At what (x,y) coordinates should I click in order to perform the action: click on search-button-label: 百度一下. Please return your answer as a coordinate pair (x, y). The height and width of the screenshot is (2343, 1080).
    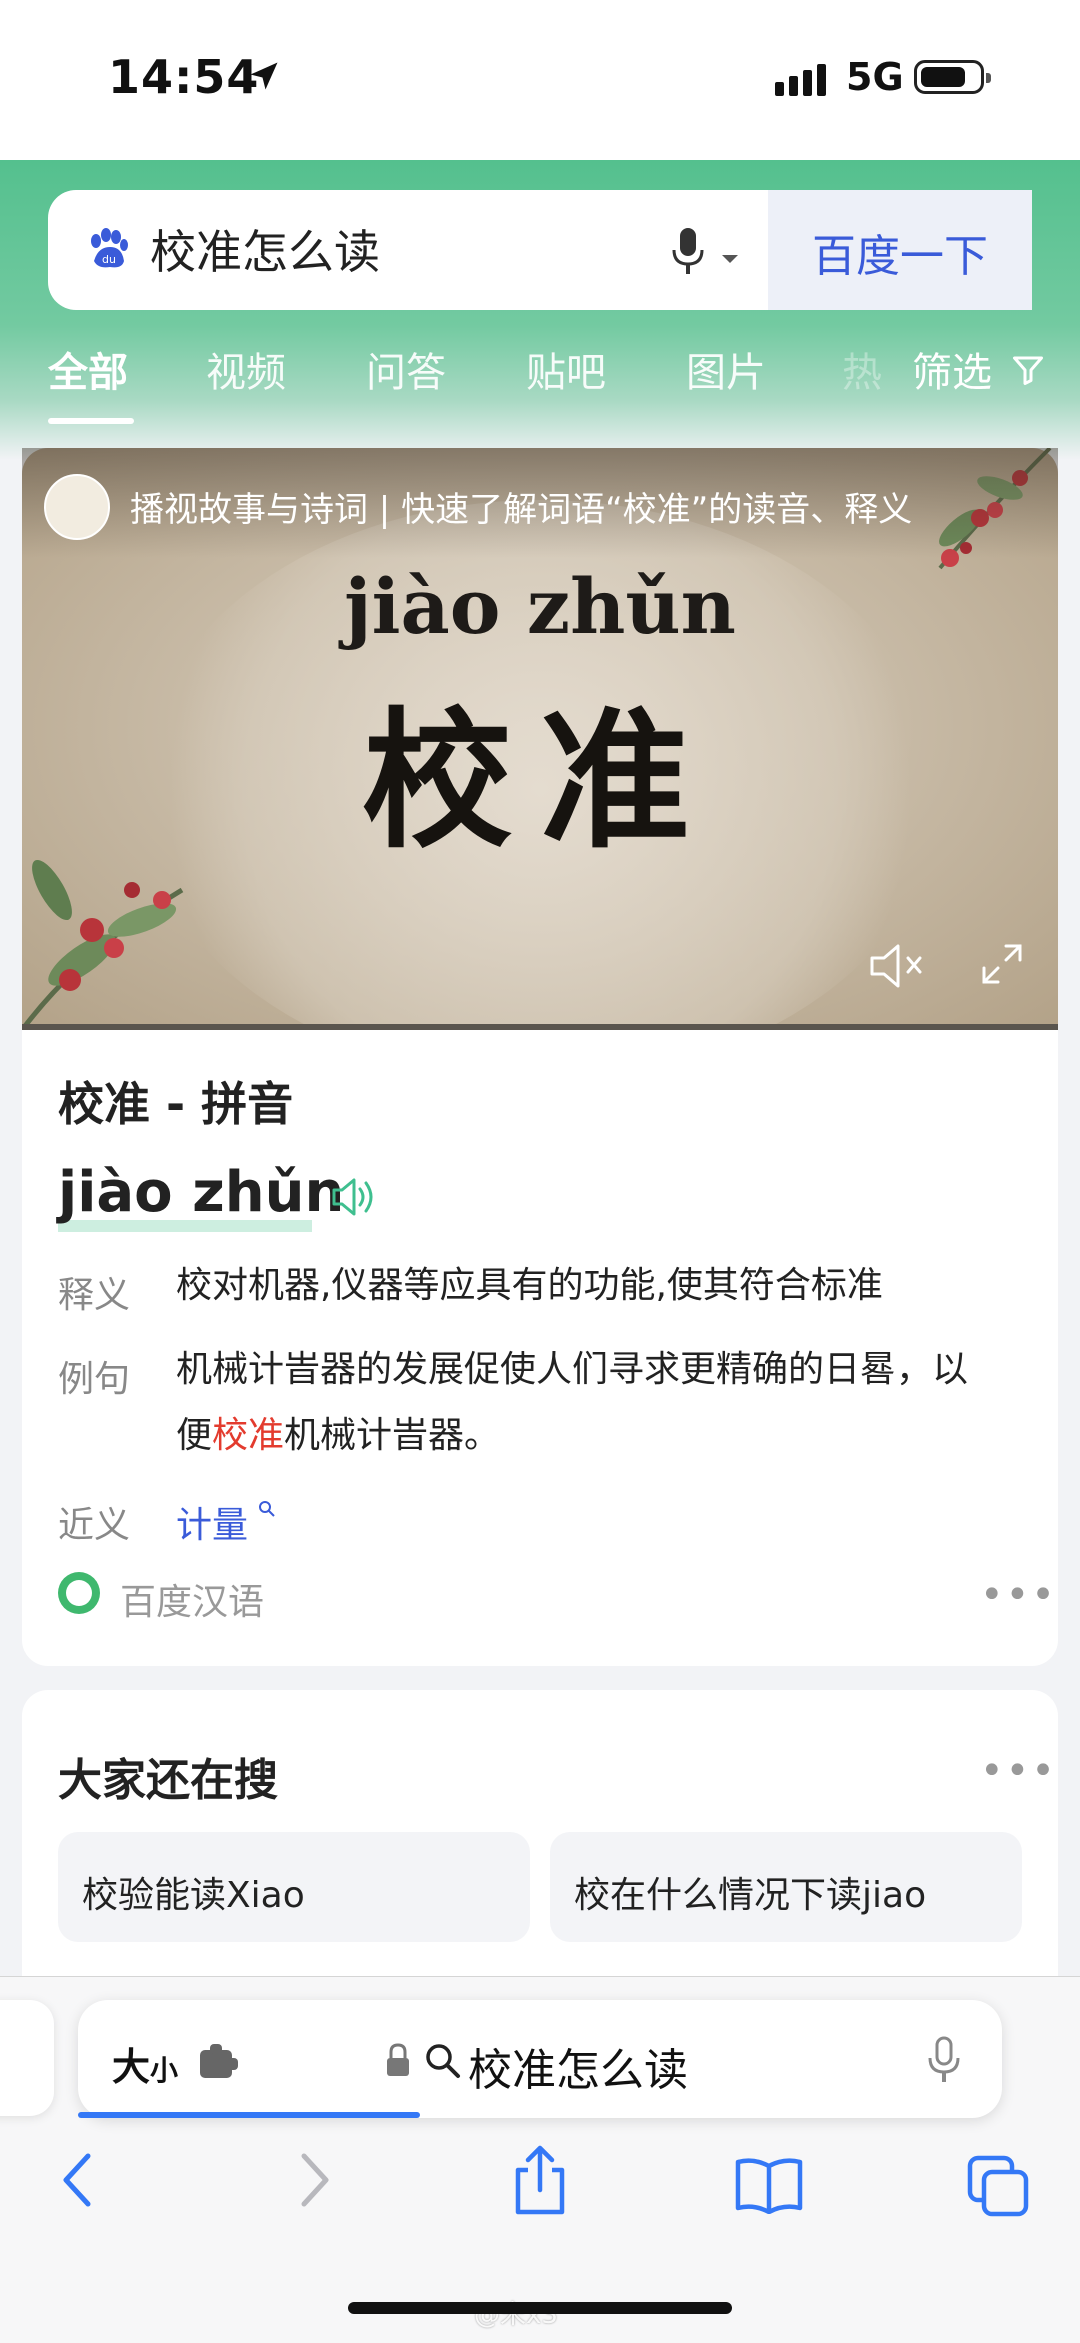
    Looking at the image, I should click on (900, 252).